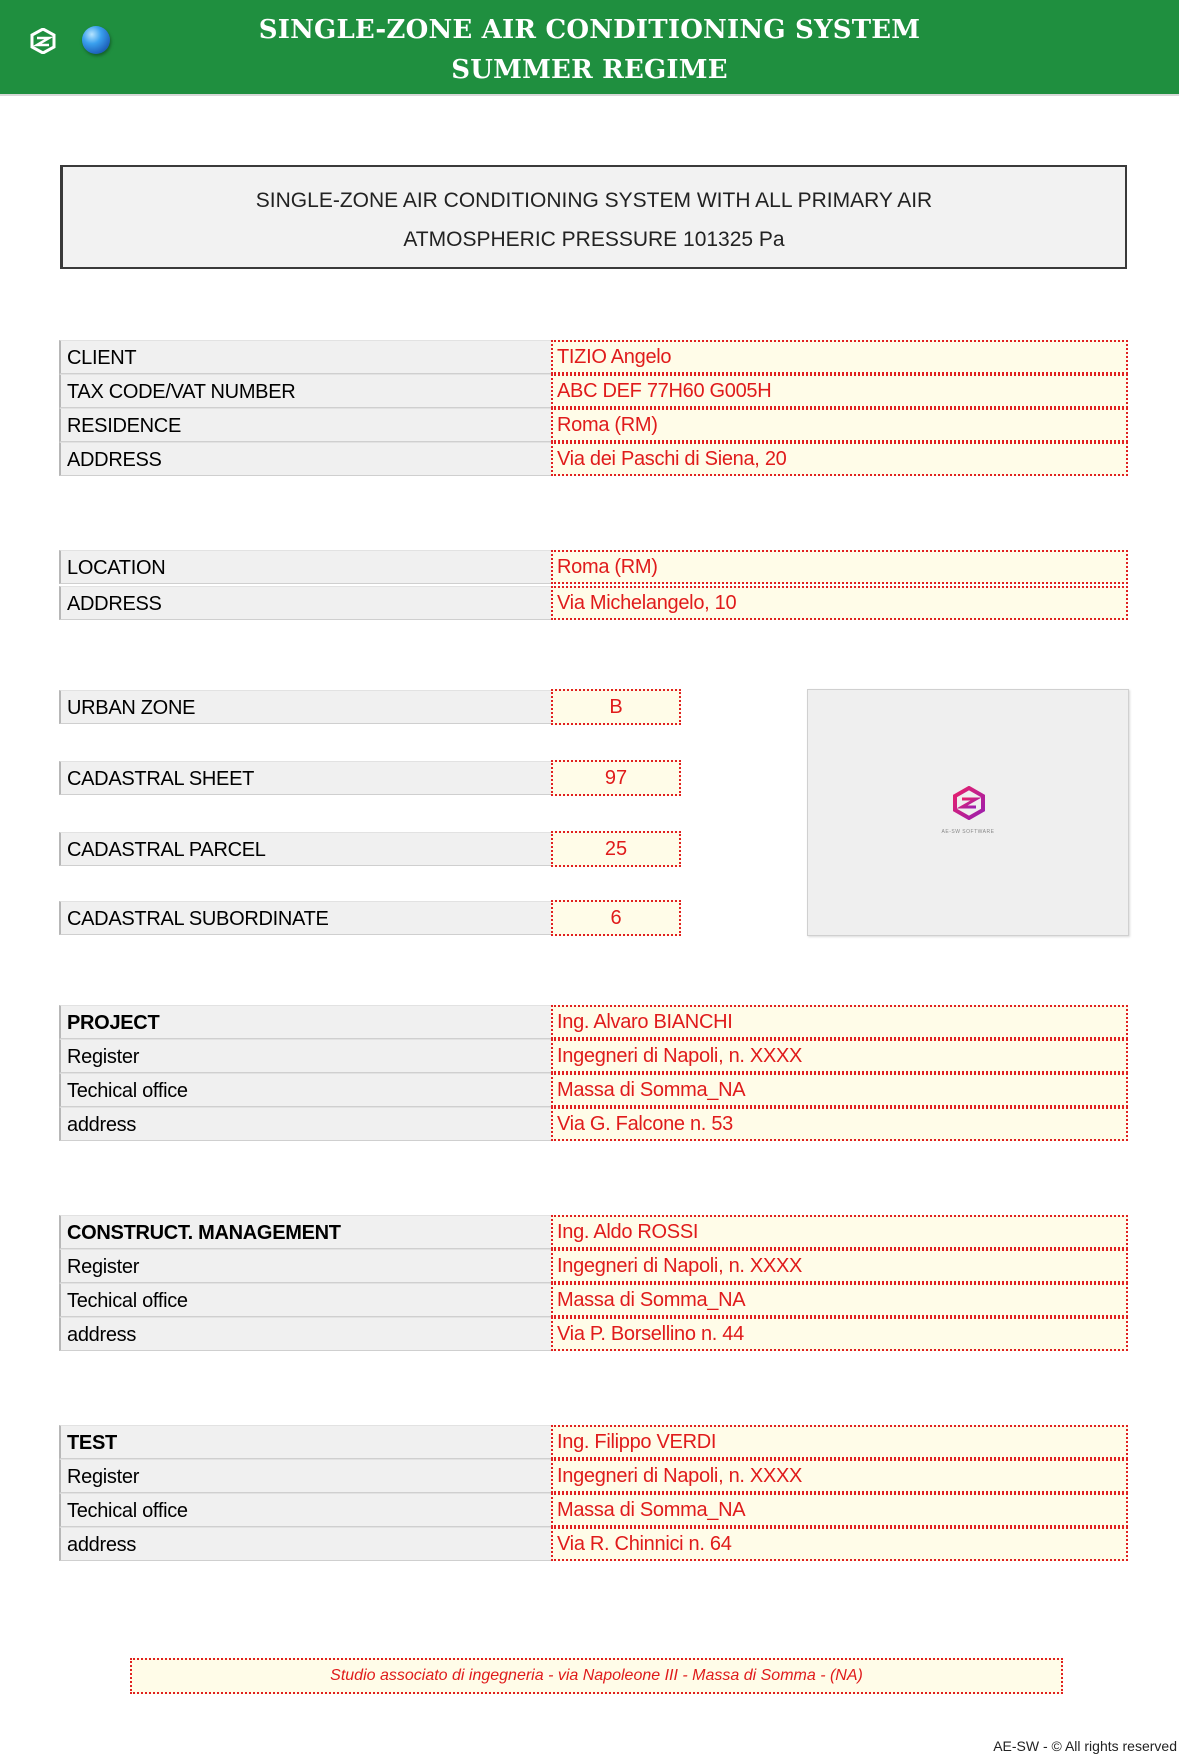  I want to click on test-register-label: Register, so click(305, 1476).